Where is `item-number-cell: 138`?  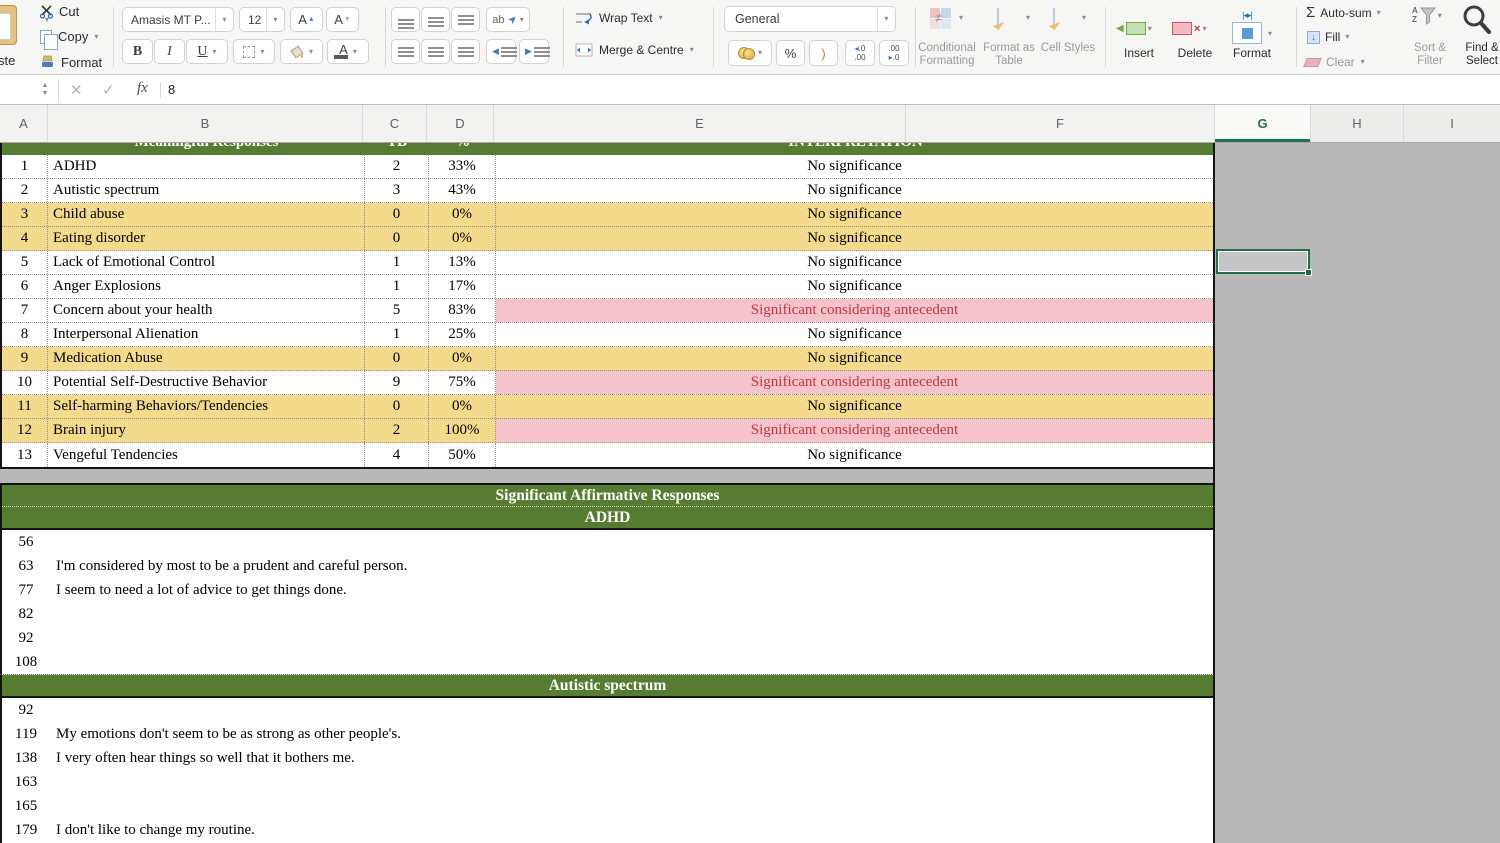
item-number-cell: 138 is located at coordinates (26, 758).